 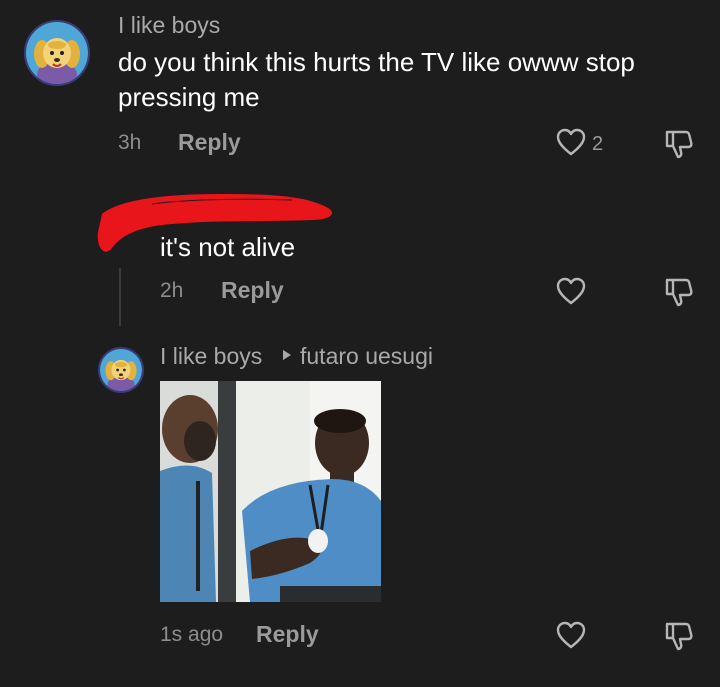 I want to click on comment-text: pressing me, so click(x=189, y=97).